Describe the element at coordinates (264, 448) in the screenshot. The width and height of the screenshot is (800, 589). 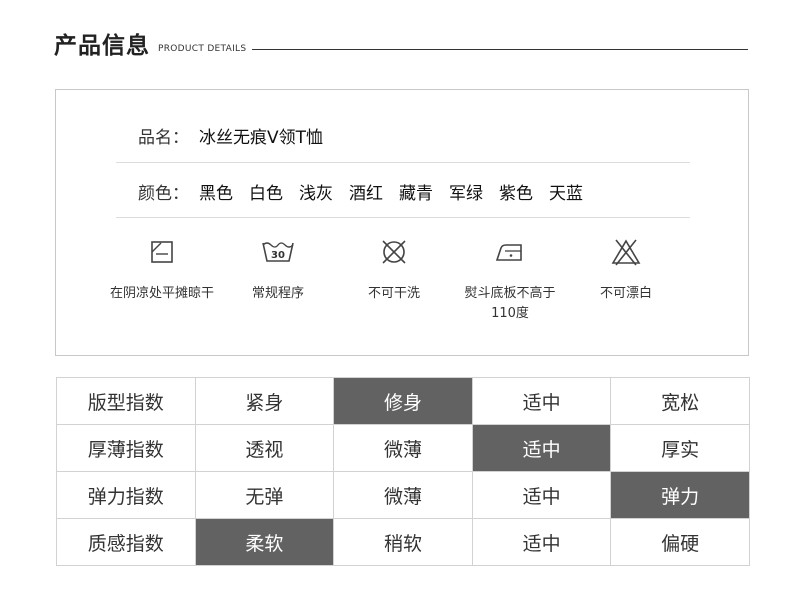
I see `index-option: 透视` at that location.